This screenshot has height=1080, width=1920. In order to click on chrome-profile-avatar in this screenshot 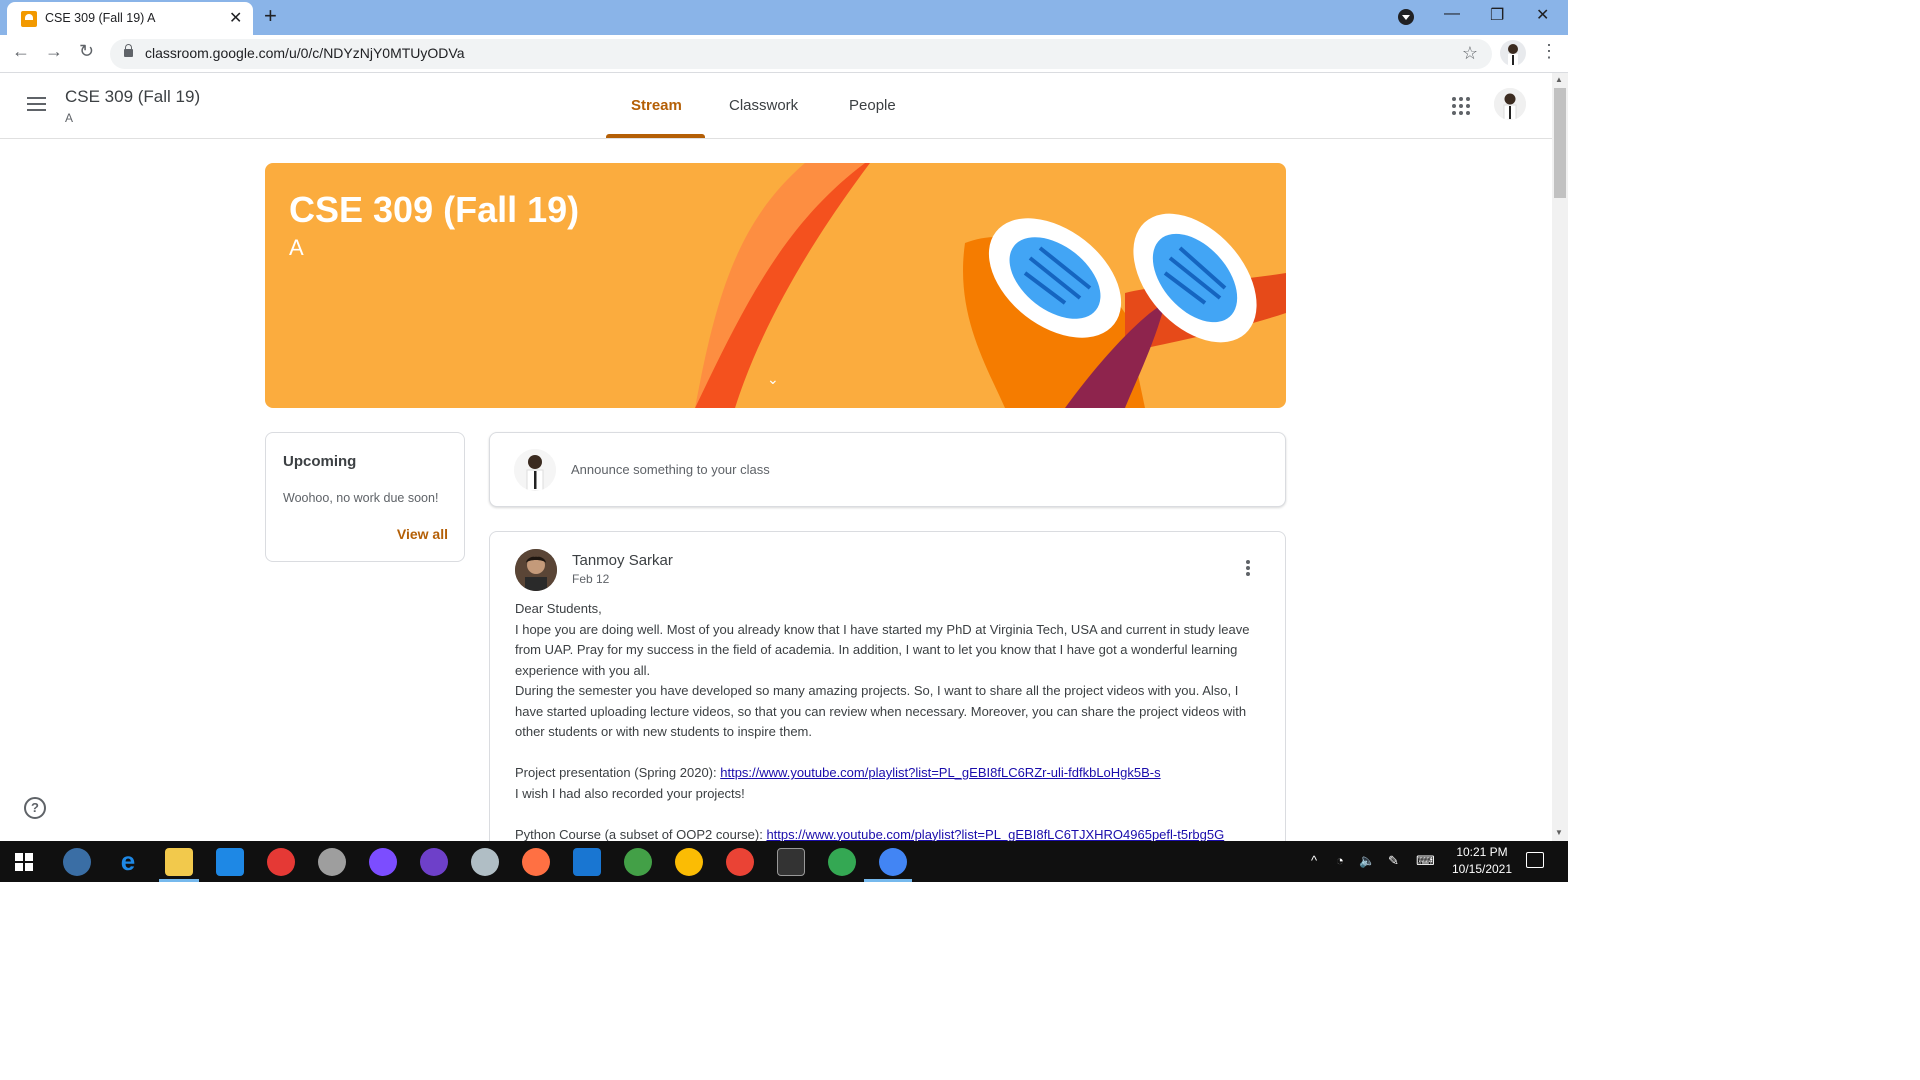, I will do `click(1513, 53)`.